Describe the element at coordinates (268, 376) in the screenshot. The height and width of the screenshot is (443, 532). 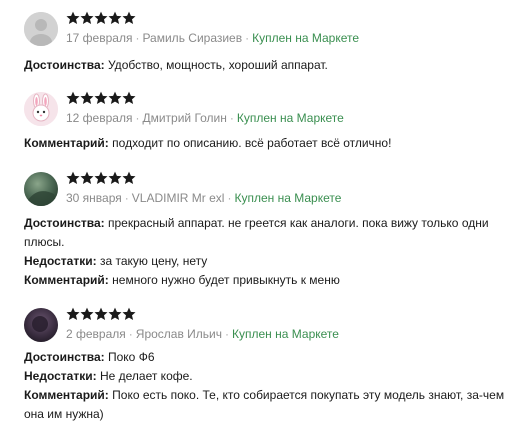
I see `review-field: Недостатки: Не делает кофе.` at that location.